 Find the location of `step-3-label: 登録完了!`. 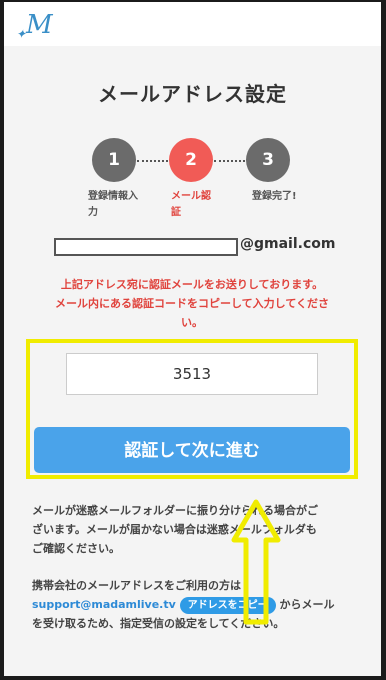

step-3-label: 登録完了! is located at coordinates (274, 196).